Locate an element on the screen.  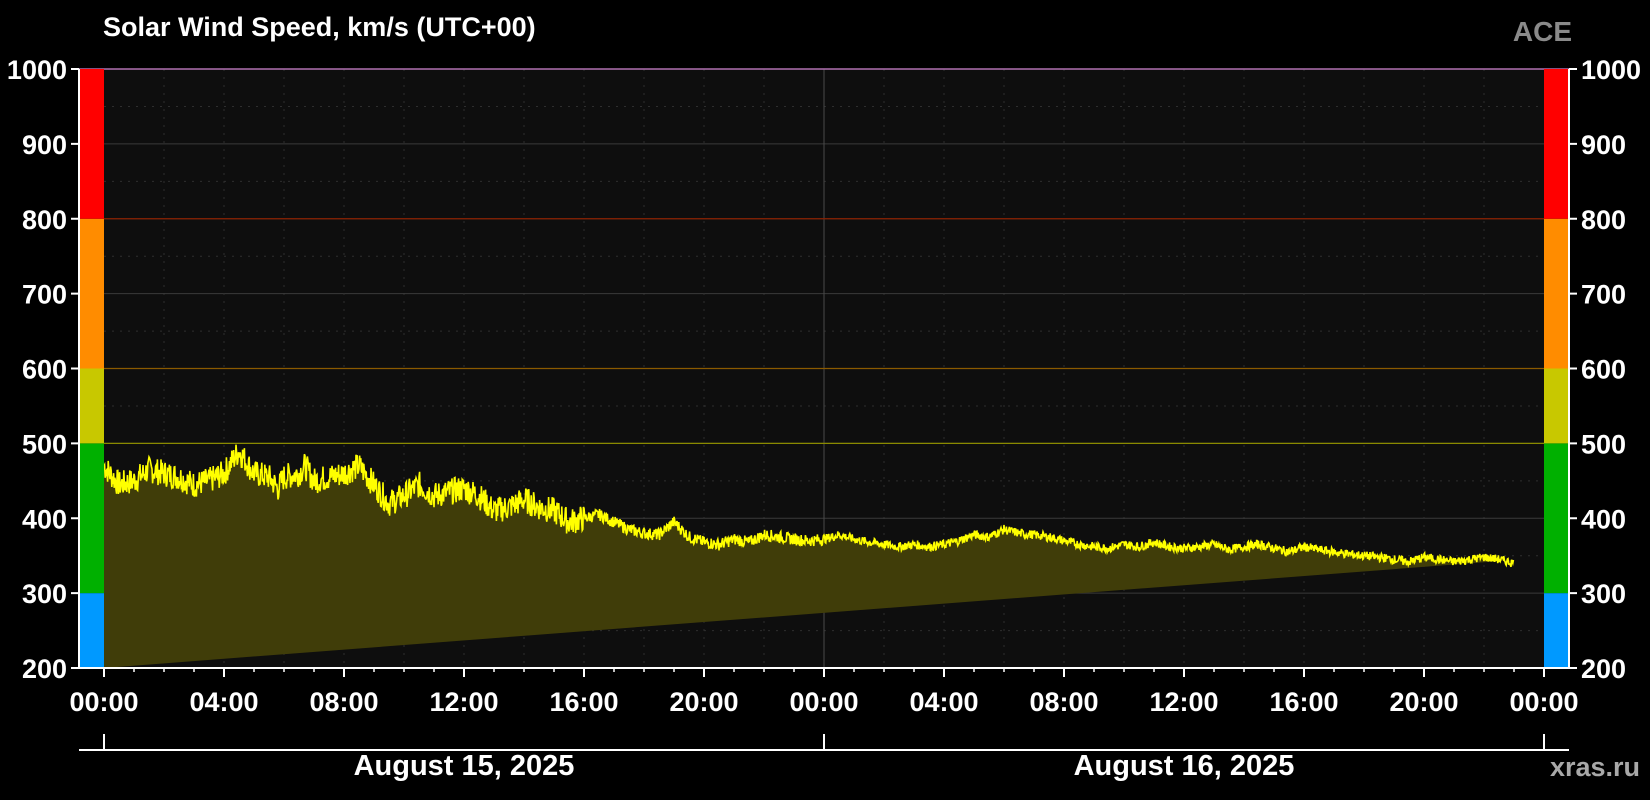
date-label-day1: August 15, 2025 is located at coordinates (464, 766).